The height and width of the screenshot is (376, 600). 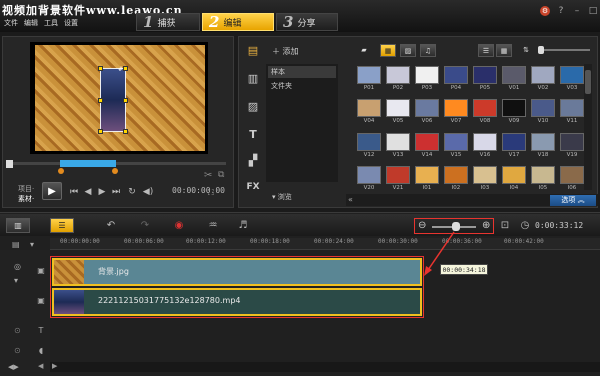 What do you see at coordinates (456, 146) in the screenshot?
I see `media-thumbnail: V15` at bounding box center [456, 146].